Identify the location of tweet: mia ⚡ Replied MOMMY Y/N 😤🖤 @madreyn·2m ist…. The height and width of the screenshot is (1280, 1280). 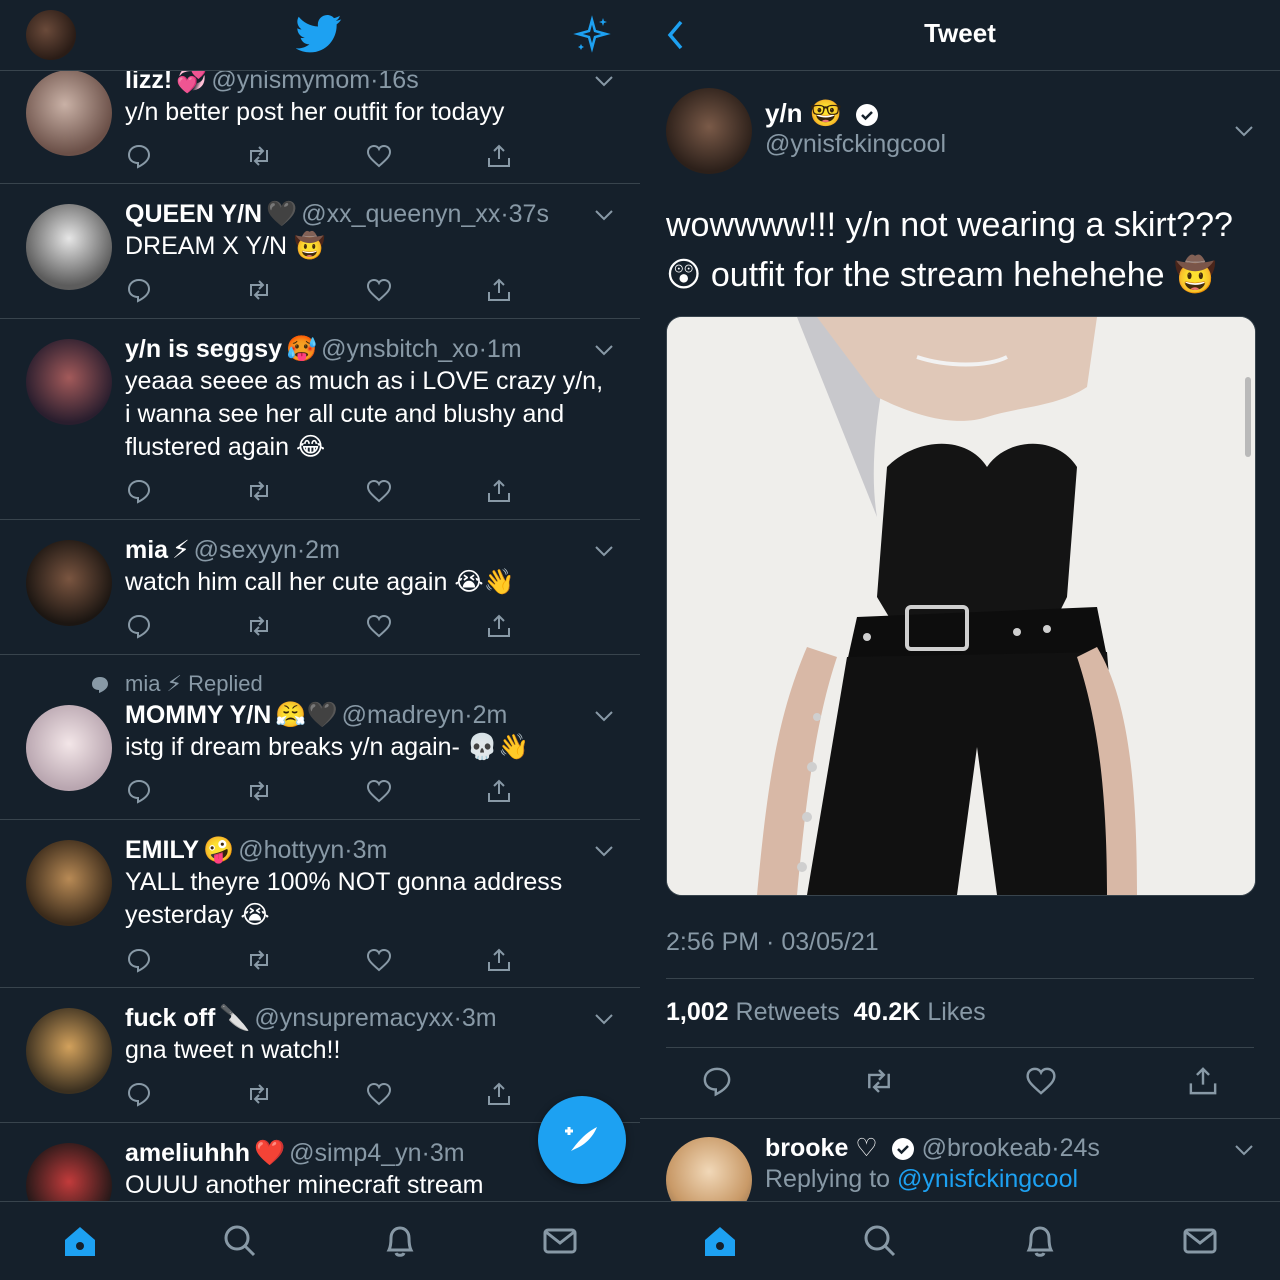
(320, 737).